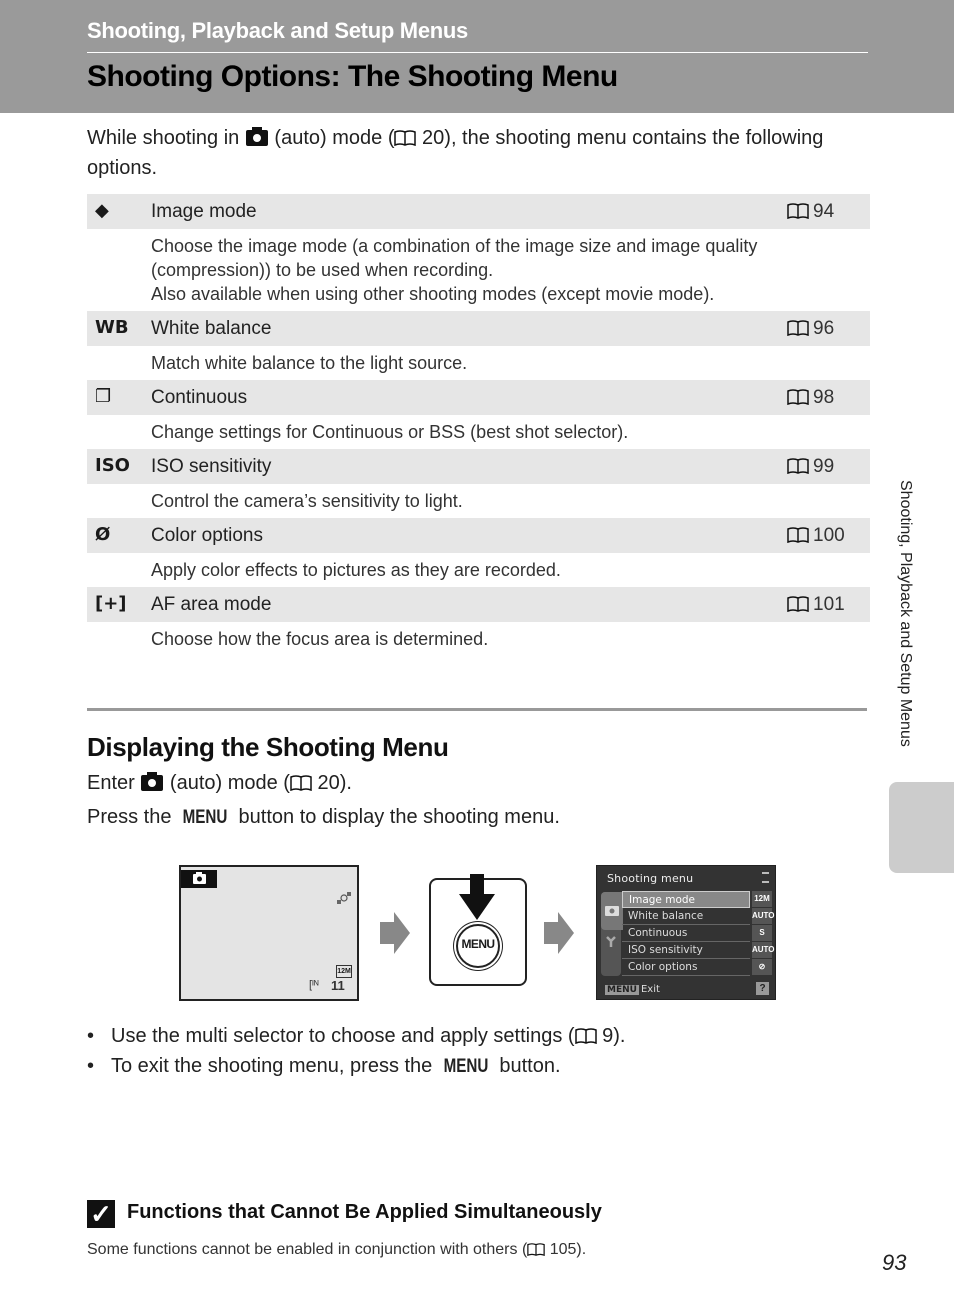 This screenshot has width=954, height=1314. Describe the element at coordinates (650, 989) in the screenshot. I see `exit-label: Exit` at that location.